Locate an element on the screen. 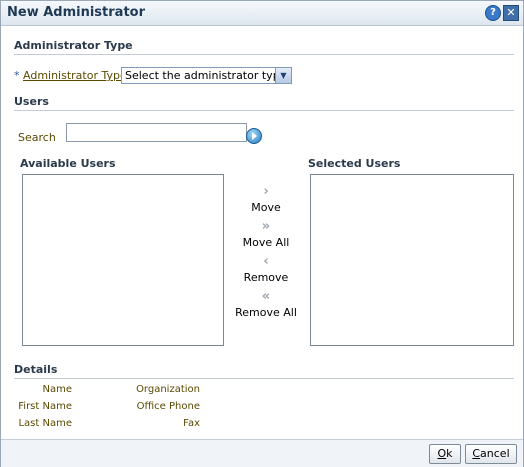  administrator-type-select: Select the administrator type ▼ is located at coordinates (206, 75).